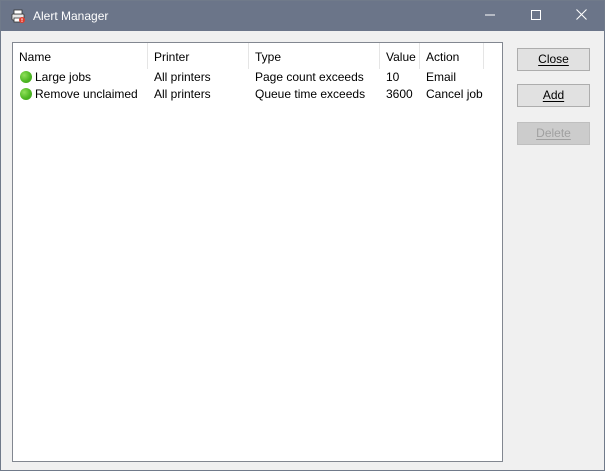  I want to click on column-header-type: Type, so click(314, 56).